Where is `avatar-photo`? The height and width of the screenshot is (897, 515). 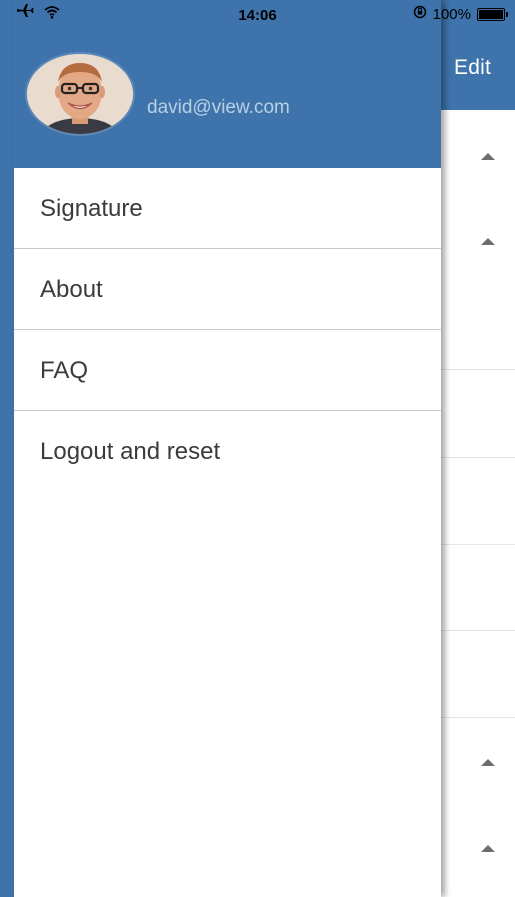
avatar-photo is located at coordinates (80, 94).